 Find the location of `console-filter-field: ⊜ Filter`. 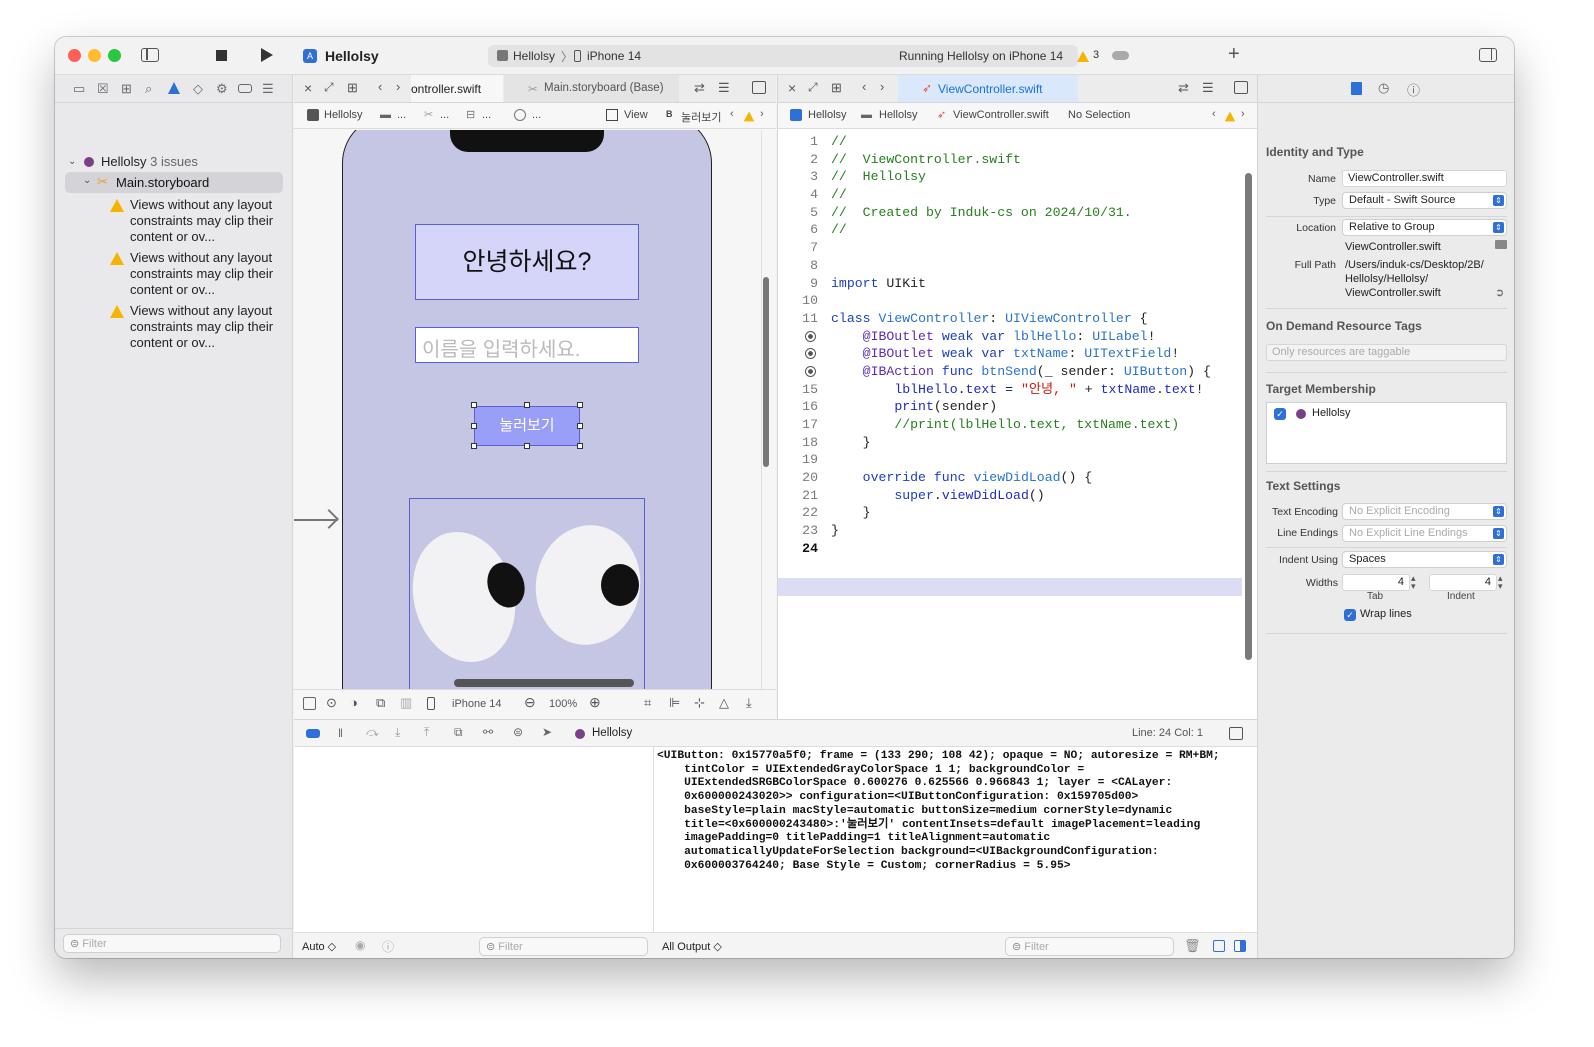

console-filter-field: ⊜ Filter is located at coordinates (1089, 946).